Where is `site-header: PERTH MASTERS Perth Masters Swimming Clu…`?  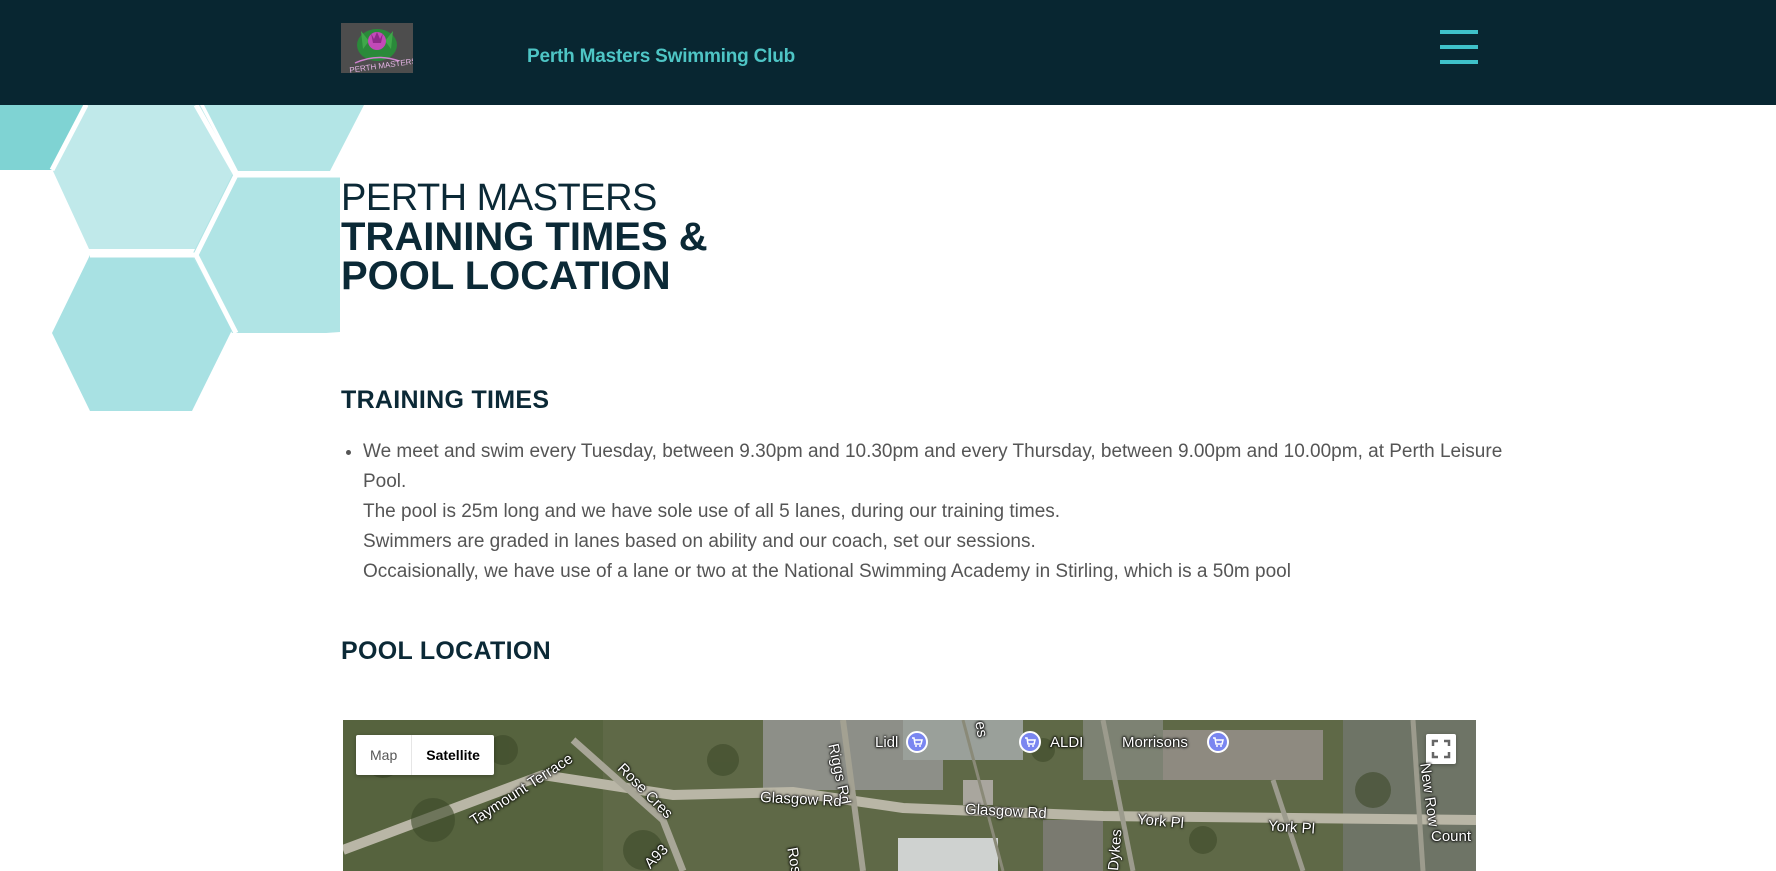
site-header: PERTH MASTERS Perth Masters Swimming Clu… is located at coordinates (888, 52).